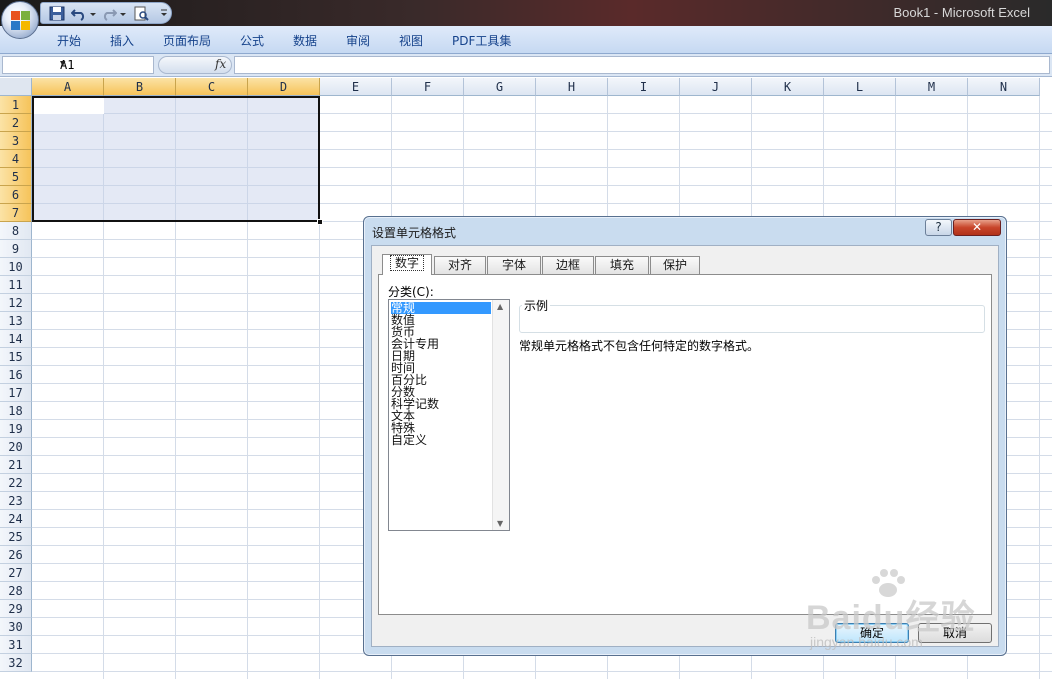  I want to click on ribbon-tab-bar: 开始 插入 页面布局 公式 数据 审阅 视图 PDF工具集, so click(526, 40).